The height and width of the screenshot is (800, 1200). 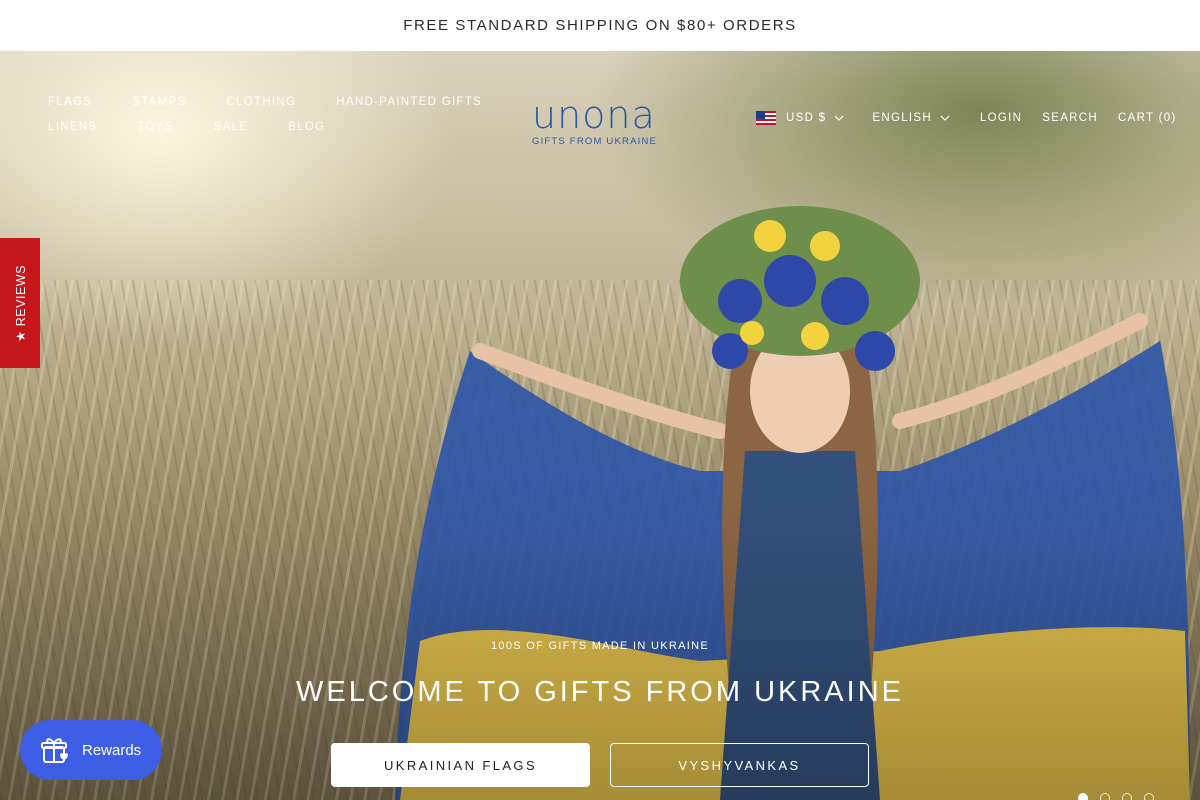 What do you see at coordinates (902, 118) in the screenshot?
I see `language-label: ENGLISH` at bounding box center [902, 118].